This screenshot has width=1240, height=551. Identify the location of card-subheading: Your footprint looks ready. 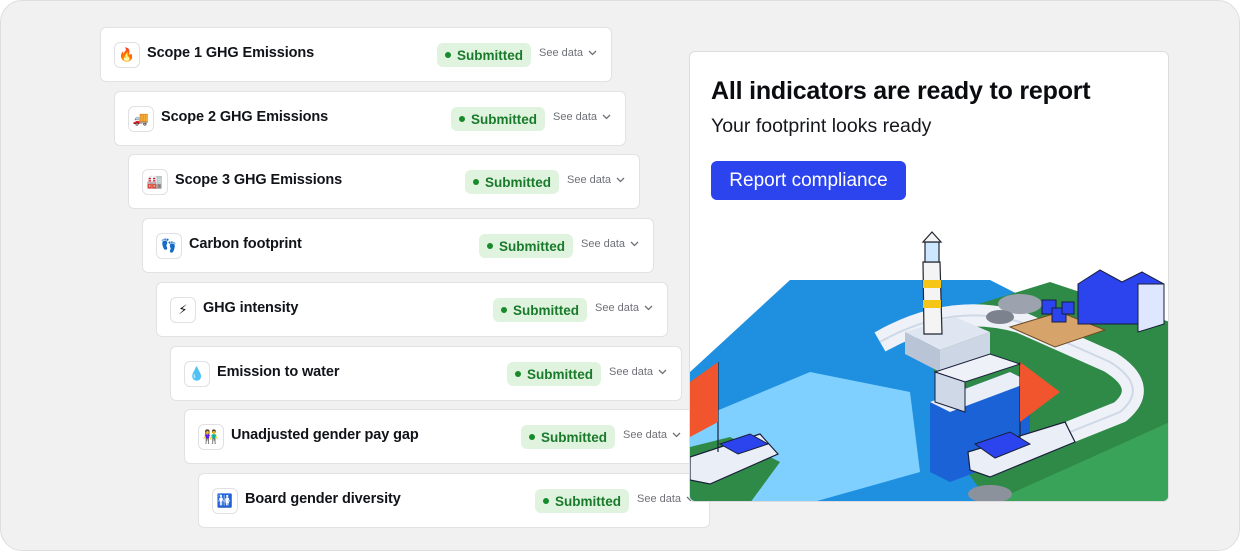
(821, 126).